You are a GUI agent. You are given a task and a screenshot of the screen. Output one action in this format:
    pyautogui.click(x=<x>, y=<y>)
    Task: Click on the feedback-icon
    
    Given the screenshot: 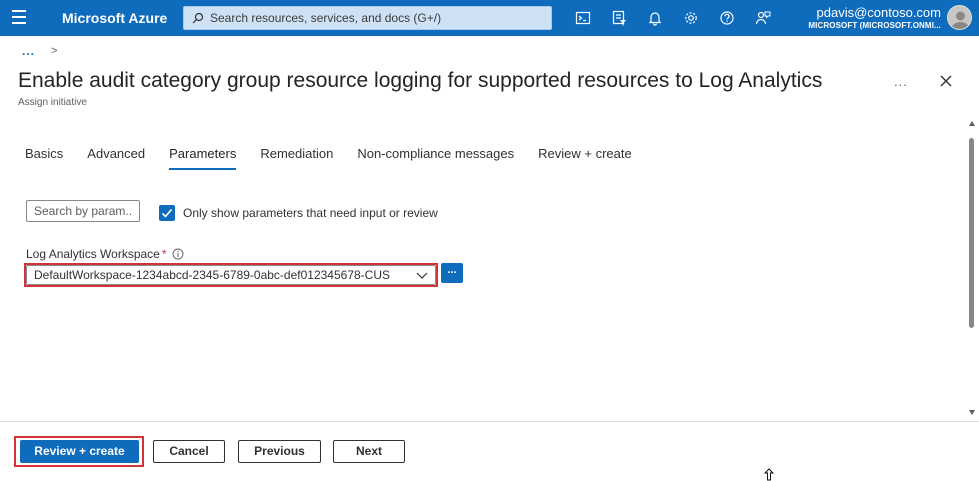 What is the action you would take?
    pyautogui.click(x=763, y=18)
    